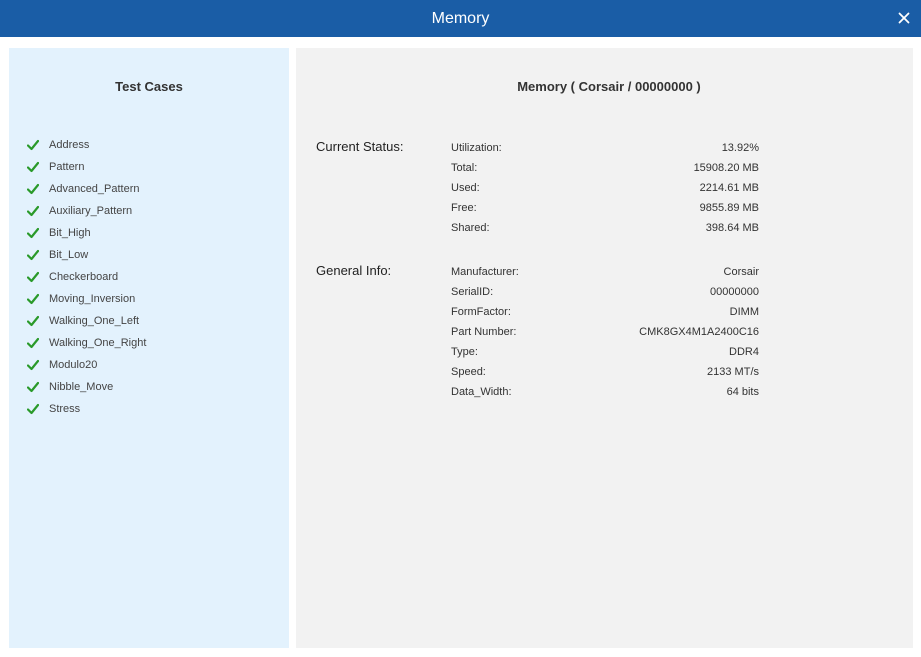 The height and width of the screenshot is (657, 921). Describe the element at coordinates (70, 233) in the screenshot. I see `test-case-label: Bit_High` at that location.